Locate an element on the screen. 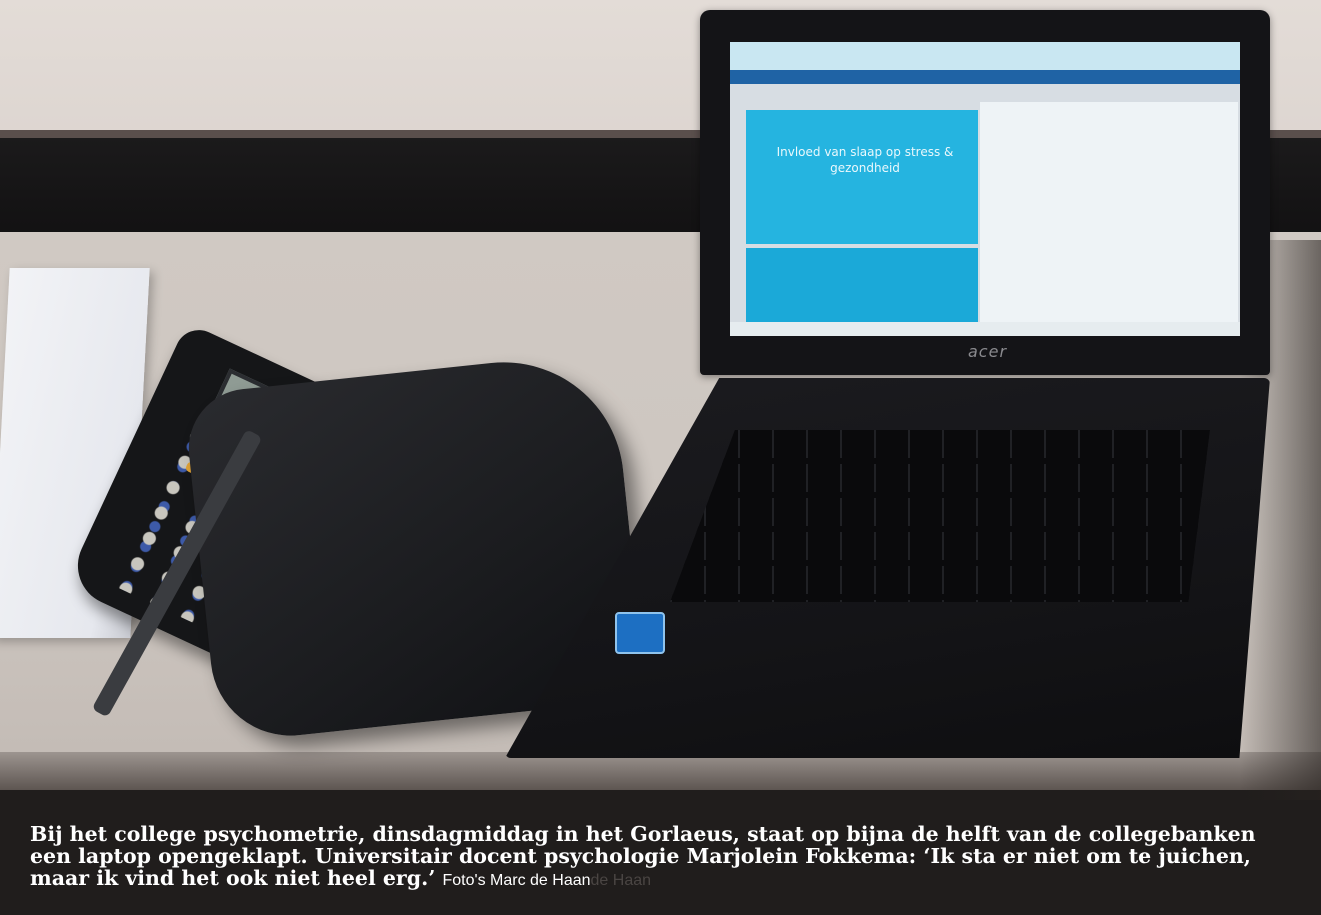 Image resolution: width=1321 pixels, height=915 pixels. screen-tab-row is located at coordinates (985, 77).